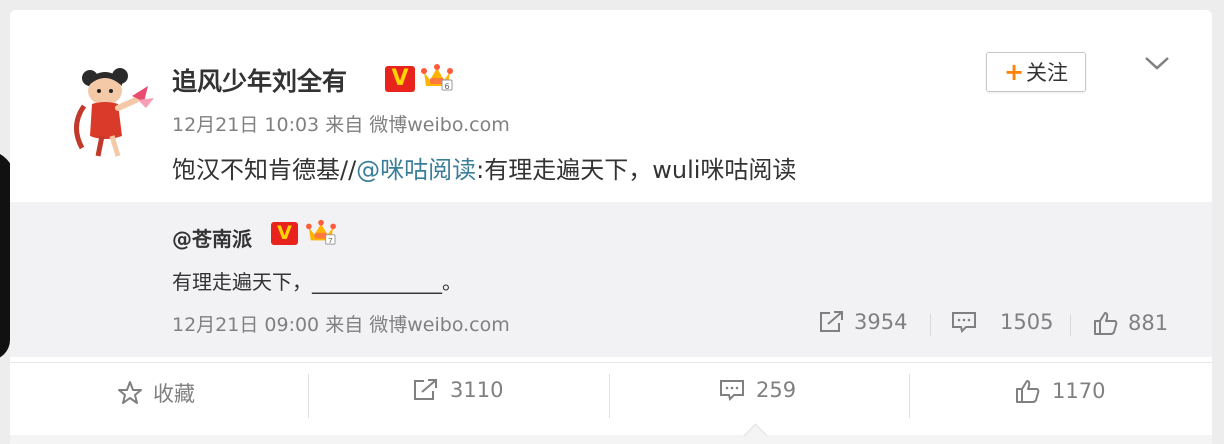 This screenshot has height=444, width=1224. I want to click on repost-meta: 12月21日 09:00 来自 微博weibo.com, so click(341, 323).